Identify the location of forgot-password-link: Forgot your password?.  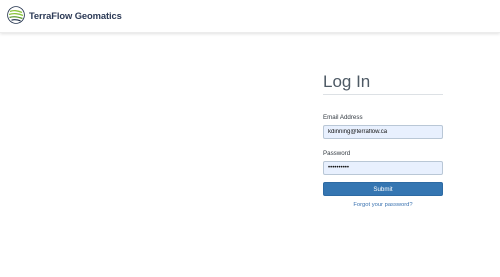
(383, 205).